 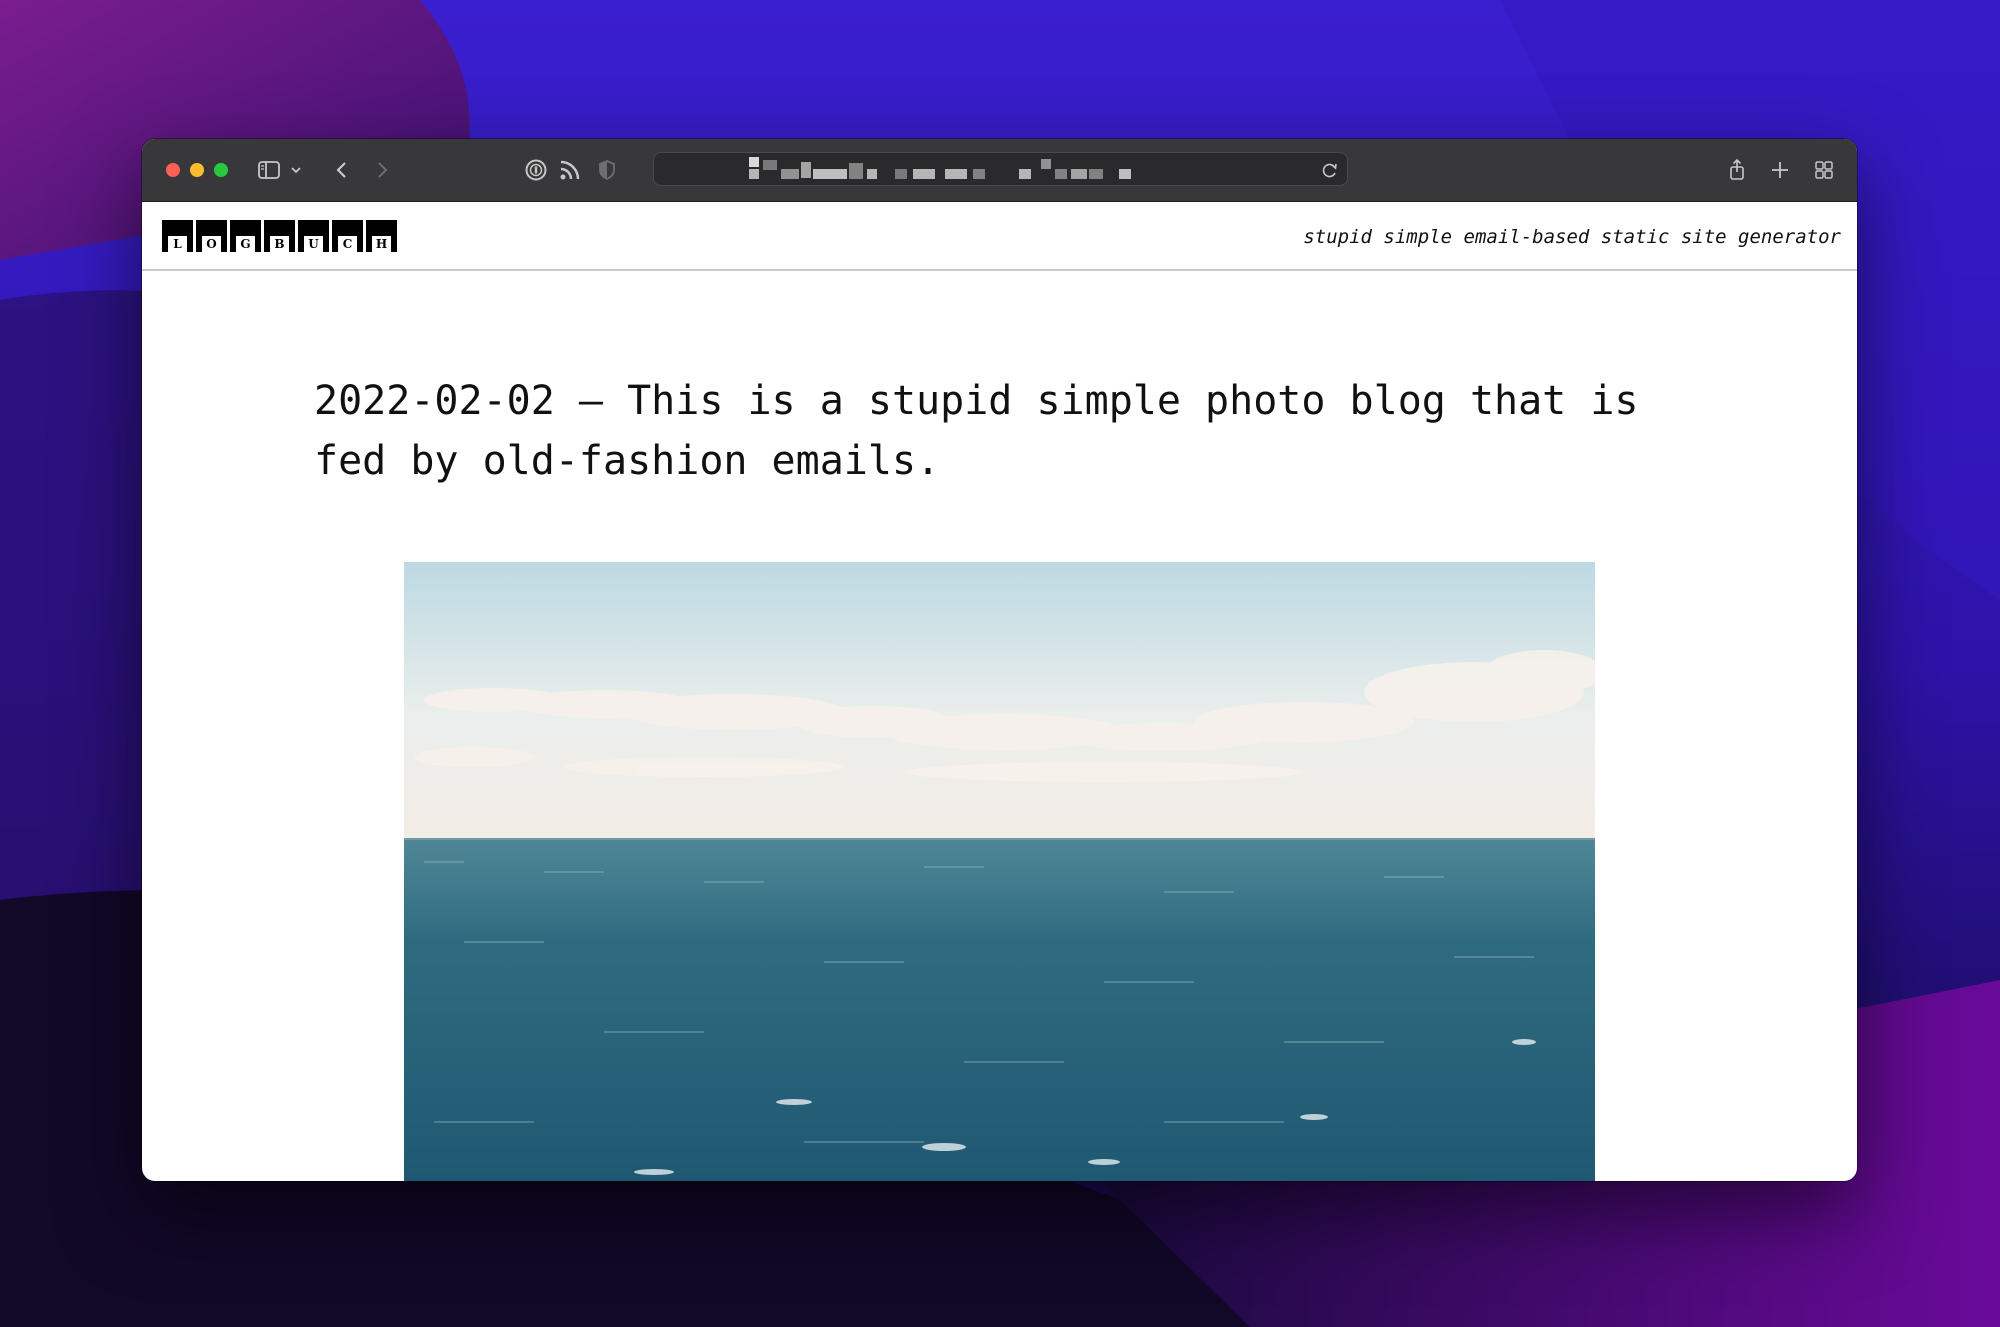 What do you see at coordinates (296, 170) in the screenshot?
I see `chevron-down-icon` at bounding box center [296, 170].